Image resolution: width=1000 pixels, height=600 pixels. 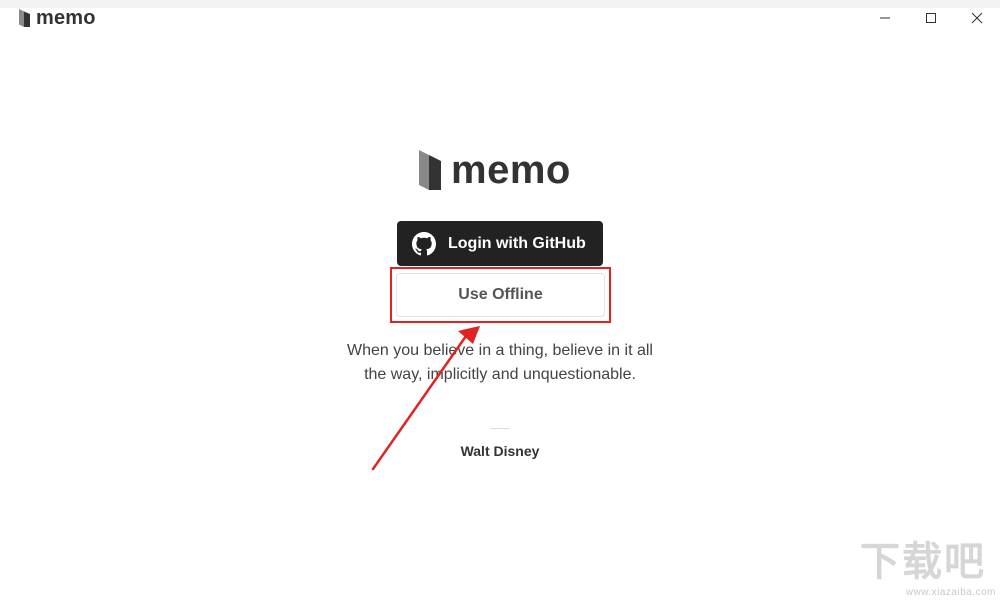 What do you see at coordinates (500, 428) in the screenshot?
I see `quote-divider` at bounding box center [500, 428].